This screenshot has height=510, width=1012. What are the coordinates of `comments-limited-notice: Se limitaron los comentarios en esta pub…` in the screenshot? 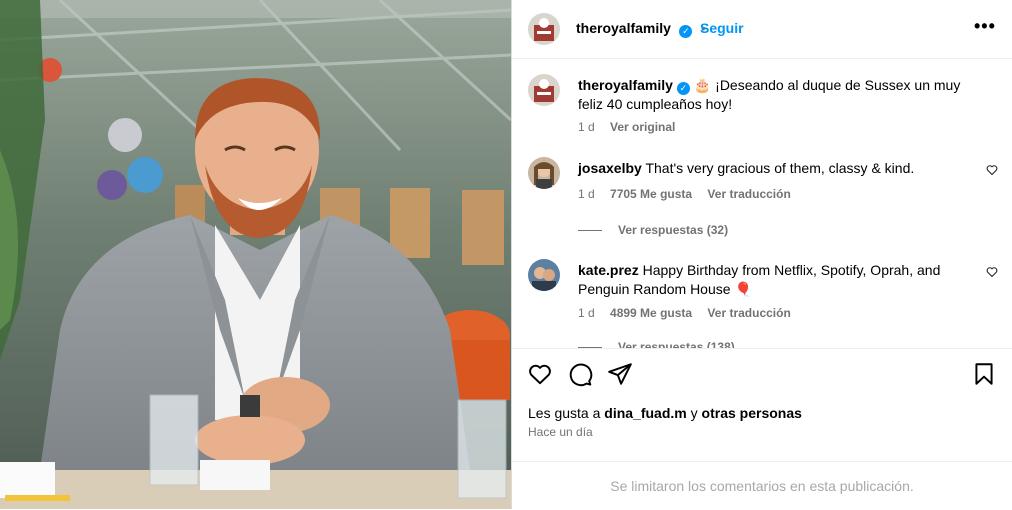 It's located at (762, 485).